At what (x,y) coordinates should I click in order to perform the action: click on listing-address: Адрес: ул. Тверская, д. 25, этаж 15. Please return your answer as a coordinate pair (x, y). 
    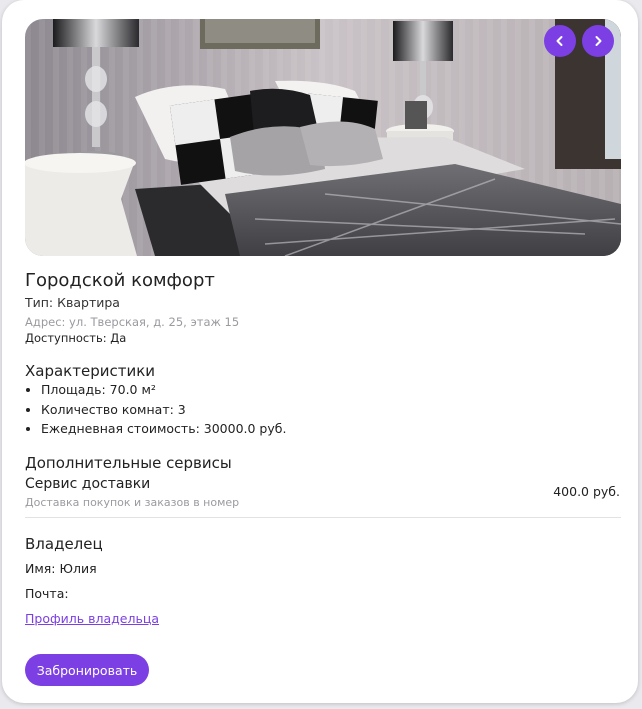
    Looking at the image, I should click on (132, 322).